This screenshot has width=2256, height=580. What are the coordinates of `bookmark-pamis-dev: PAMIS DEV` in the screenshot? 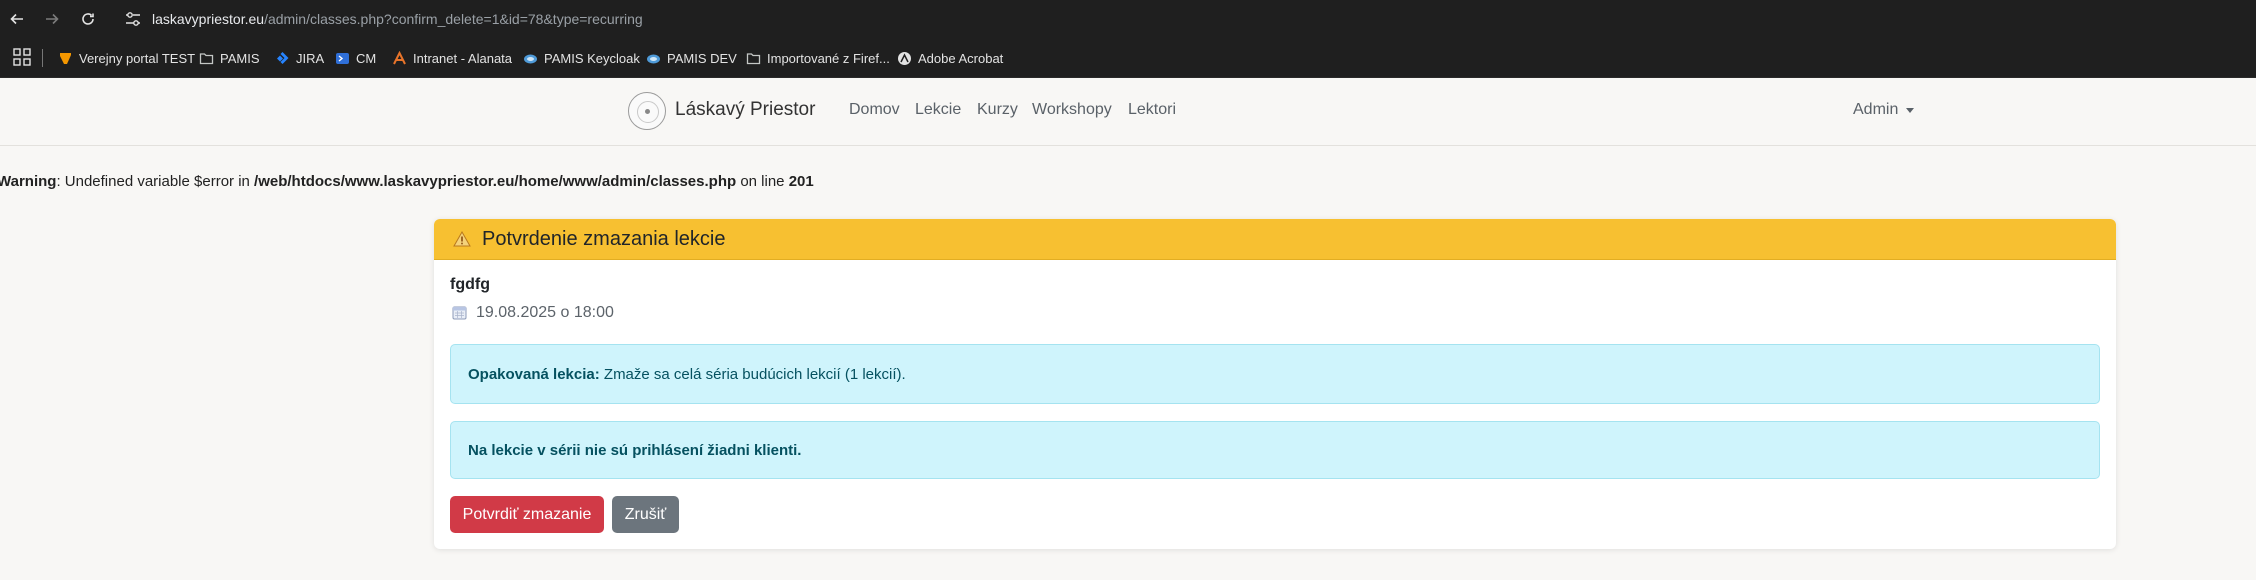 It's located at (691, 58).